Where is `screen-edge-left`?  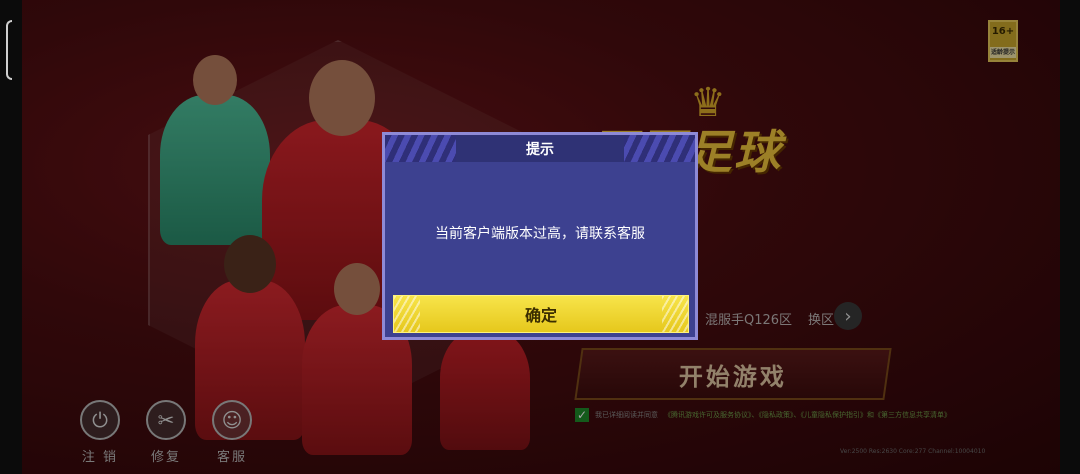 screen-edge-left is located at coordinates (11, 237).